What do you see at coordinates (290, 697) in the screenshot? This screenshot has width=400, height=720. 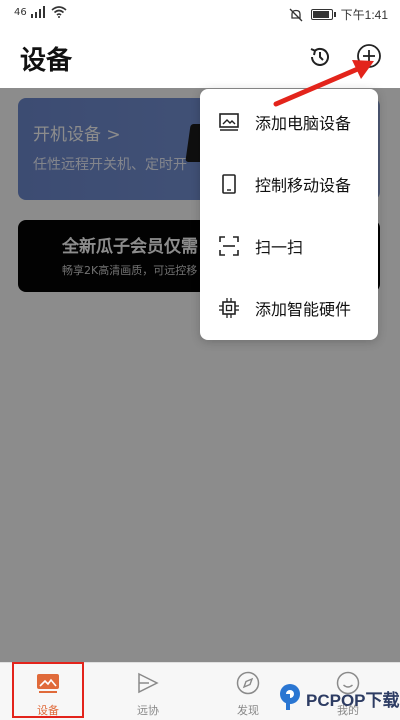 I see `watermark-logo-icon` at bounding box center [290, 697].